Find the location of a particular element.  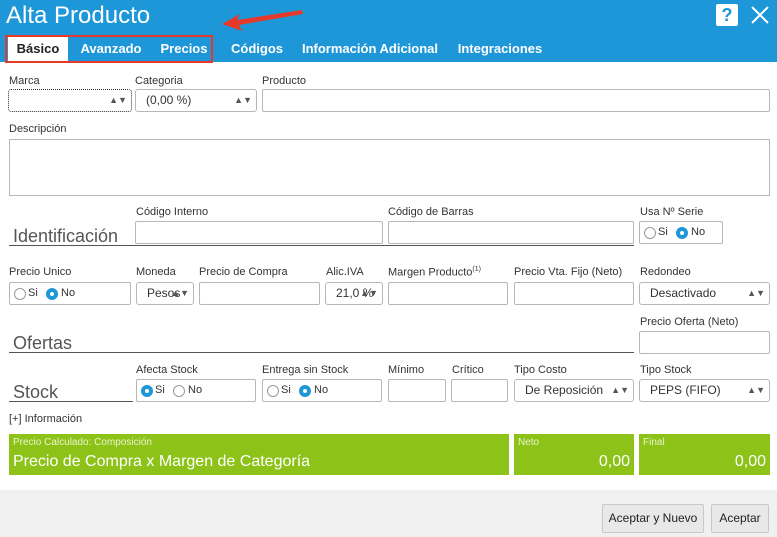

afecta-stock-no-label: No is located at coordinates (195, 390).